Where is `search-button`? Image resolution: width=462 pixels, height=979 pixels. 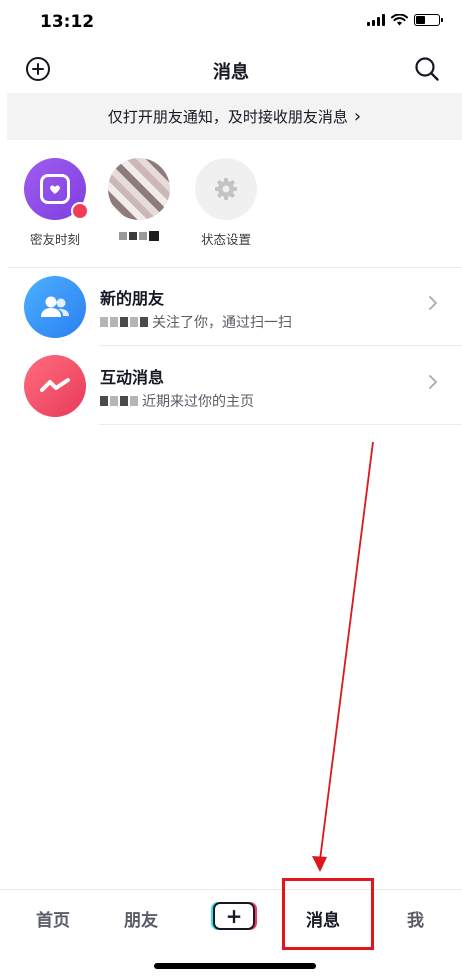
search-button is located at coordinates (427, 69).